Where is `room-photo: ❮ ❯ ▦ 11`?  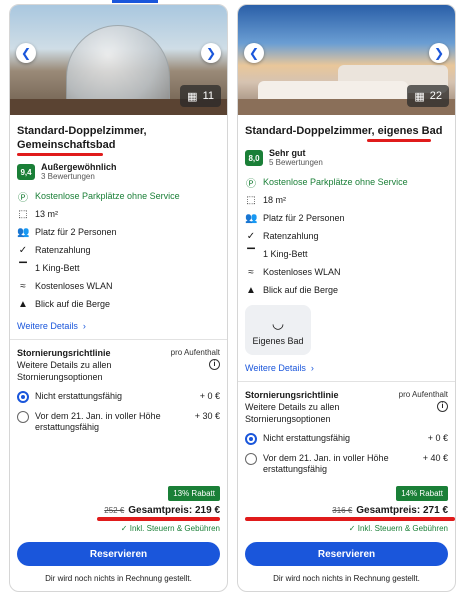 room-photo: ❮ ❯ ▦ 11 is located at coordinates (118, 60).